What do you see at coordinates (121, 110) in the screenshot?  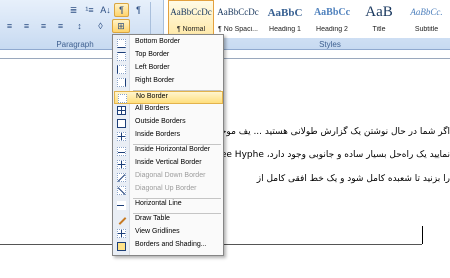 I see `all-borders-icon` at bounding box center [121, 110].